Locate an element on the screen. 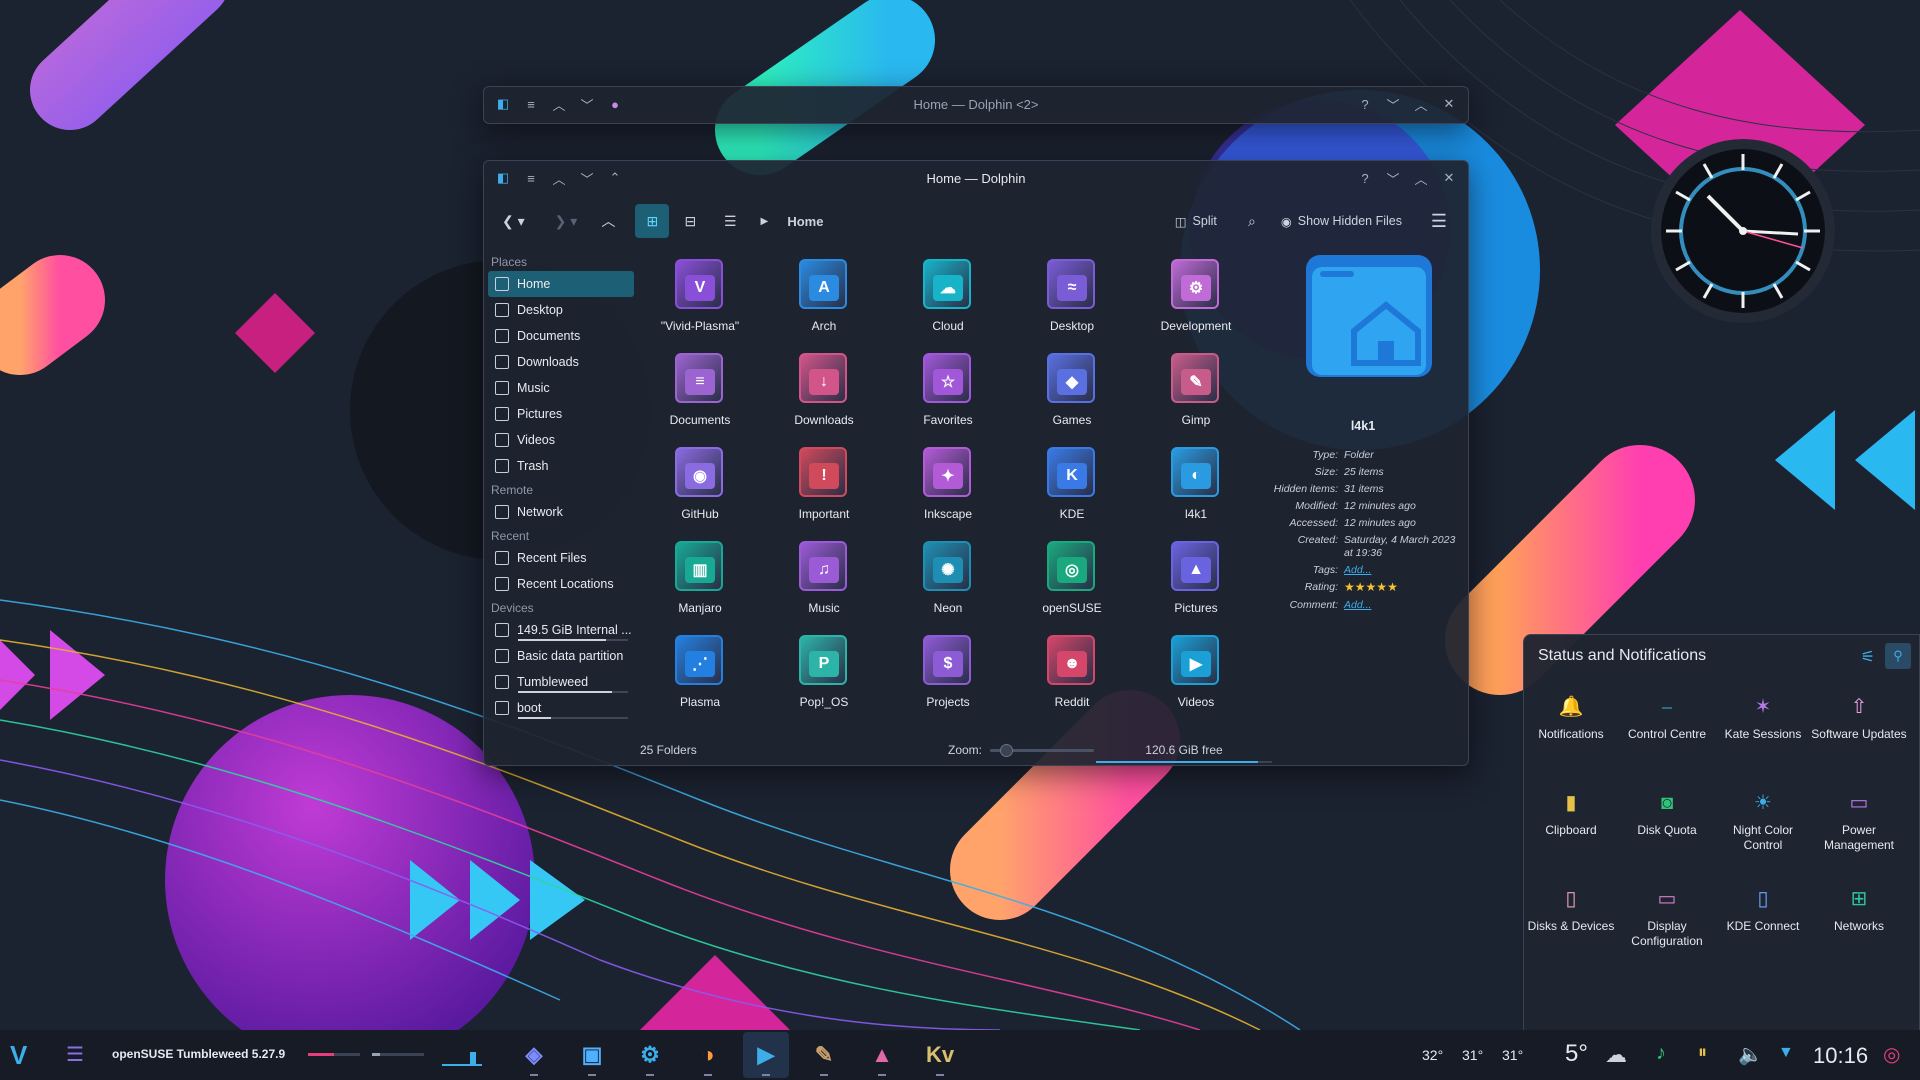 This screenshot has width=1920, height=1080. sidebar-item-places-5: Pictures is located at coordinates (561, 414).